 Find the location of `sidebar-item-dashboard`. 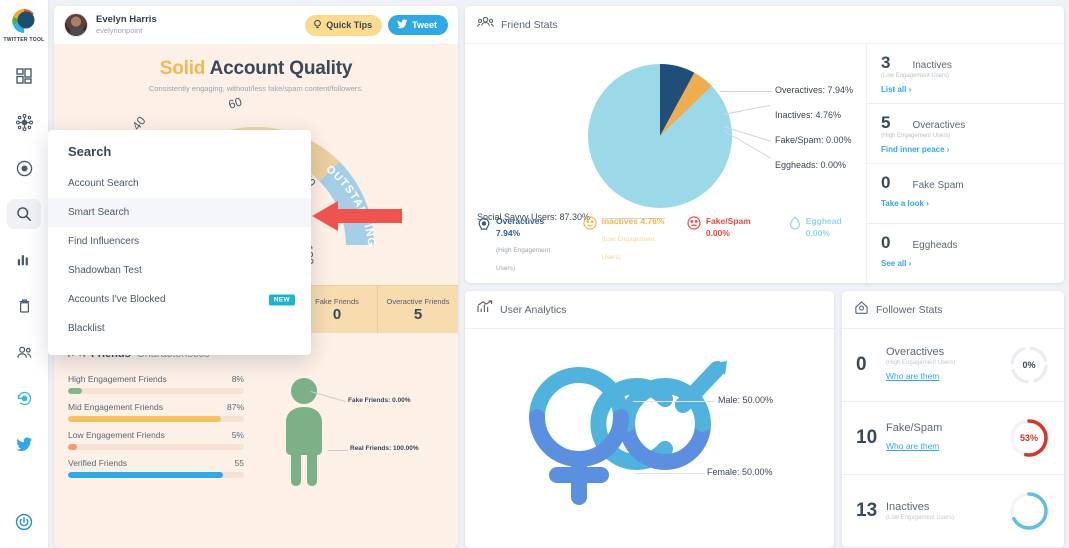

sidebar-item-dashboard is located at coordinates (24, 76).